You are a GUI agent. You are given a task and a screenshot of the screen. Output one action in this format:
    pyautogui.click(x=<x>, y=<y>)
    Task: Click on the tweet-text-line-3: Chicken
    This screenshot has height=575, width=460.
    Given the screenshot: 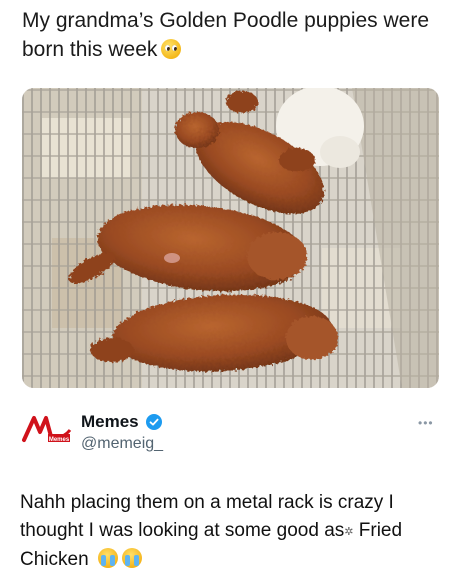 What is the action you would take?
    pyautogui.click(x=54, y=559)
    